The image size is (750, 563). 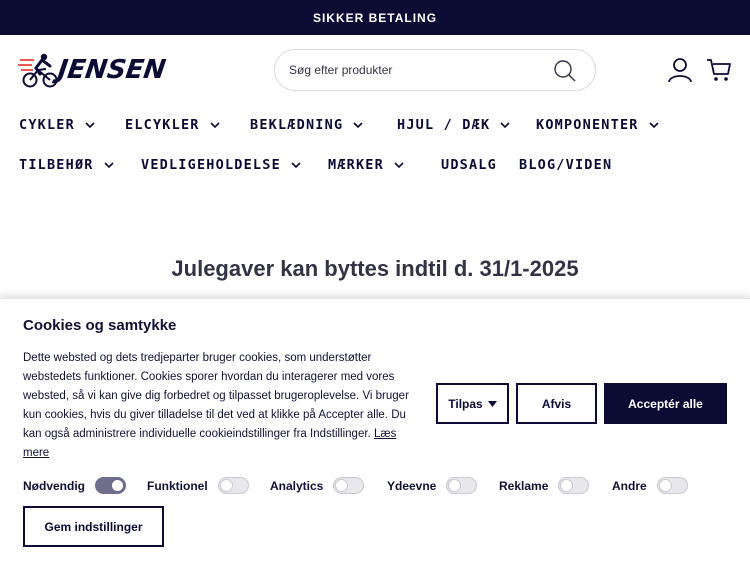 What do you see at coordinates (100, 325) in the screenshot?
I see `cookie-title: Cookies og samtykke` at bounding box center [100, 325].